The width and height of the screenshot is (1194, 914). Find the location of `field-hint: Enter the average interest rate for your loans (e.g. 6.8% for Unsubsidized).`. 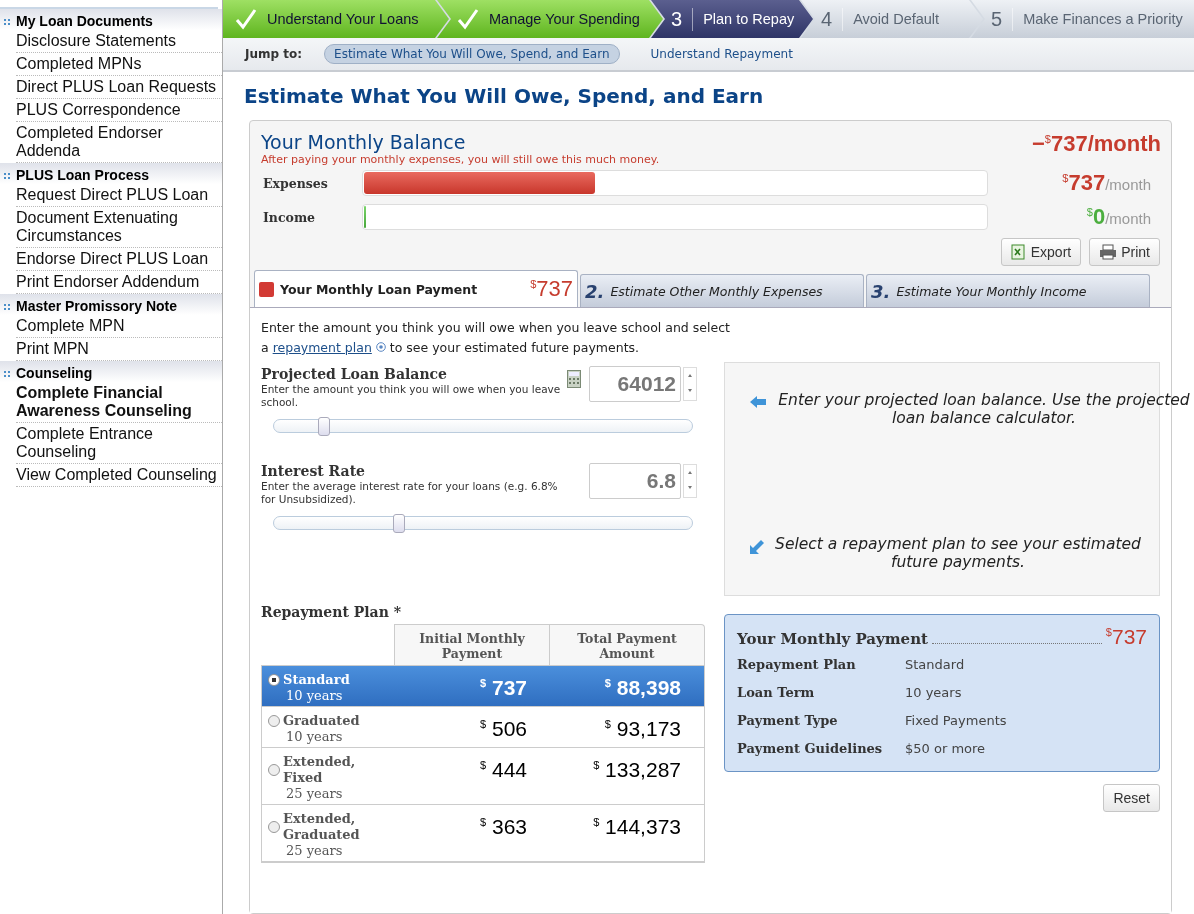

field-hint: Enter the average interest rate for your loans (e.g. 6.8% for Unsubsidized). is located at coordinates (410, 493).